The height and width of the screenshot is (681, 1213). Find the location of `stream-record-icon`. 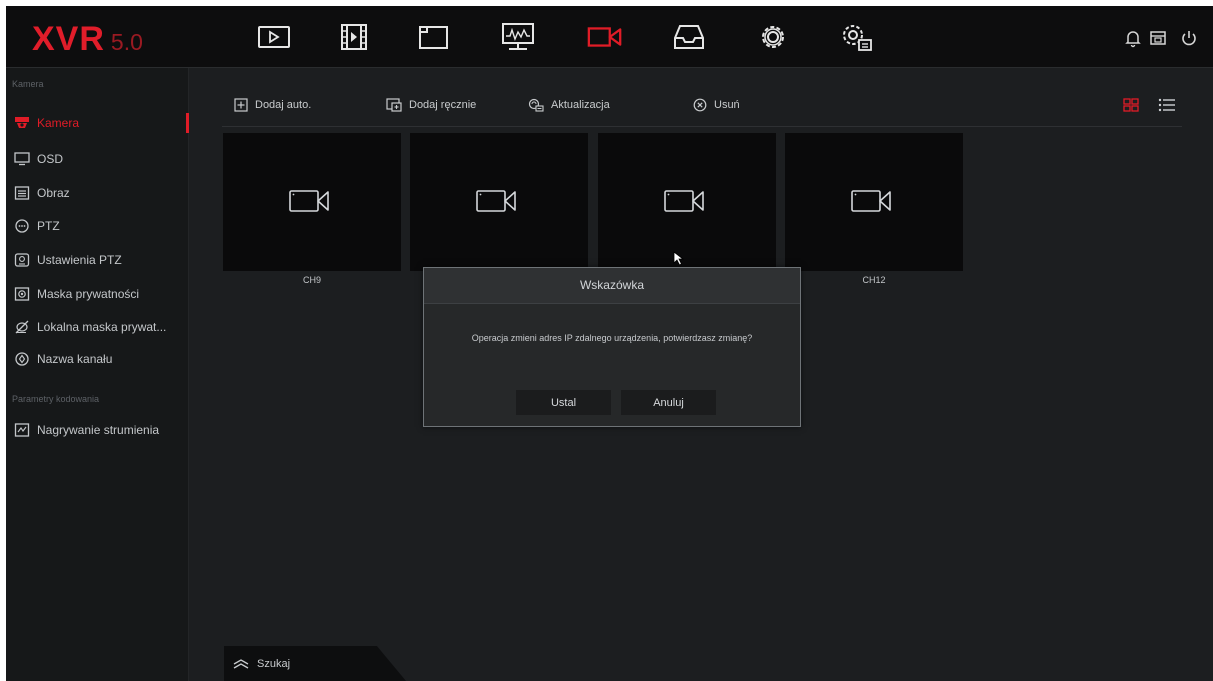

stream-record-icon is located at coordinates (22, 430).